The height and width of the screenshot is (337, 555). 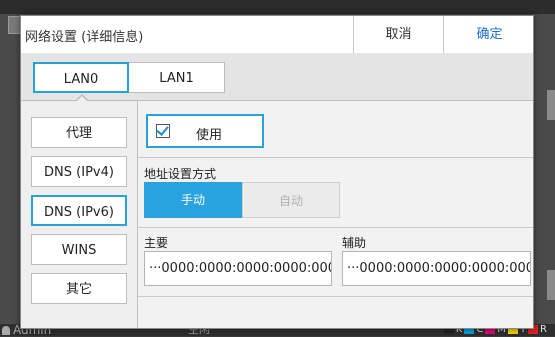 I want to click on dialog-title: 网络设置 (详细信息), so click(x=84, y=37).